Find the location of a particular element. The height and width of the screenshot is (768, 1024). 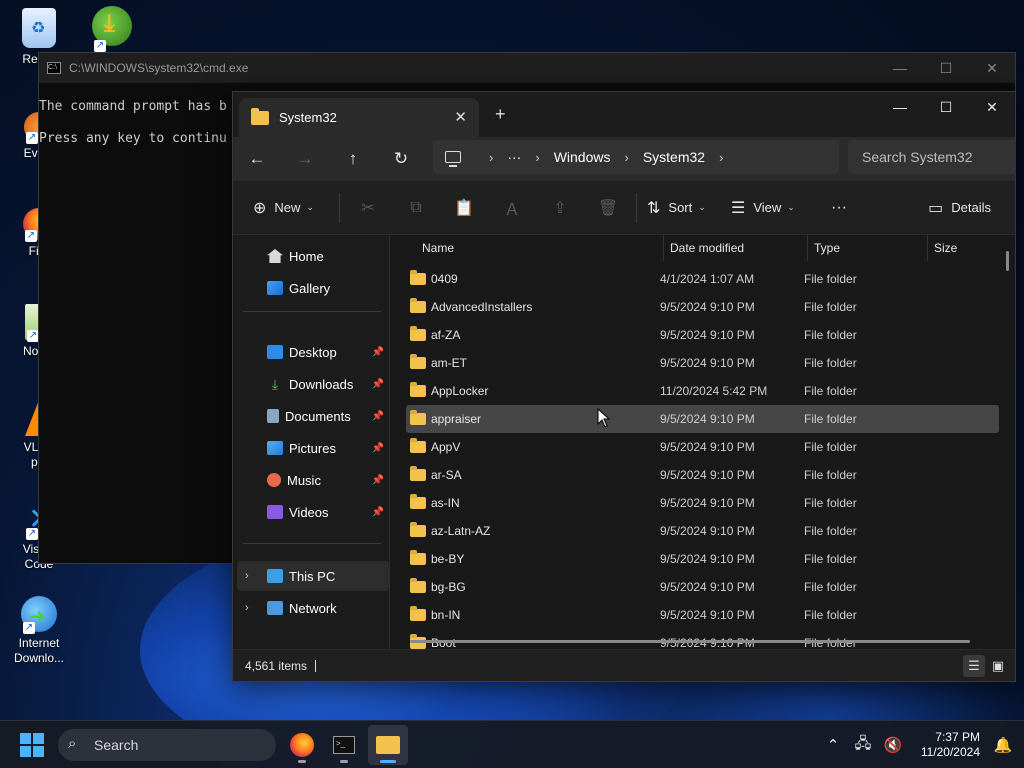

volume-muted-icon: 🔇 is located at coordinates (893, 745).